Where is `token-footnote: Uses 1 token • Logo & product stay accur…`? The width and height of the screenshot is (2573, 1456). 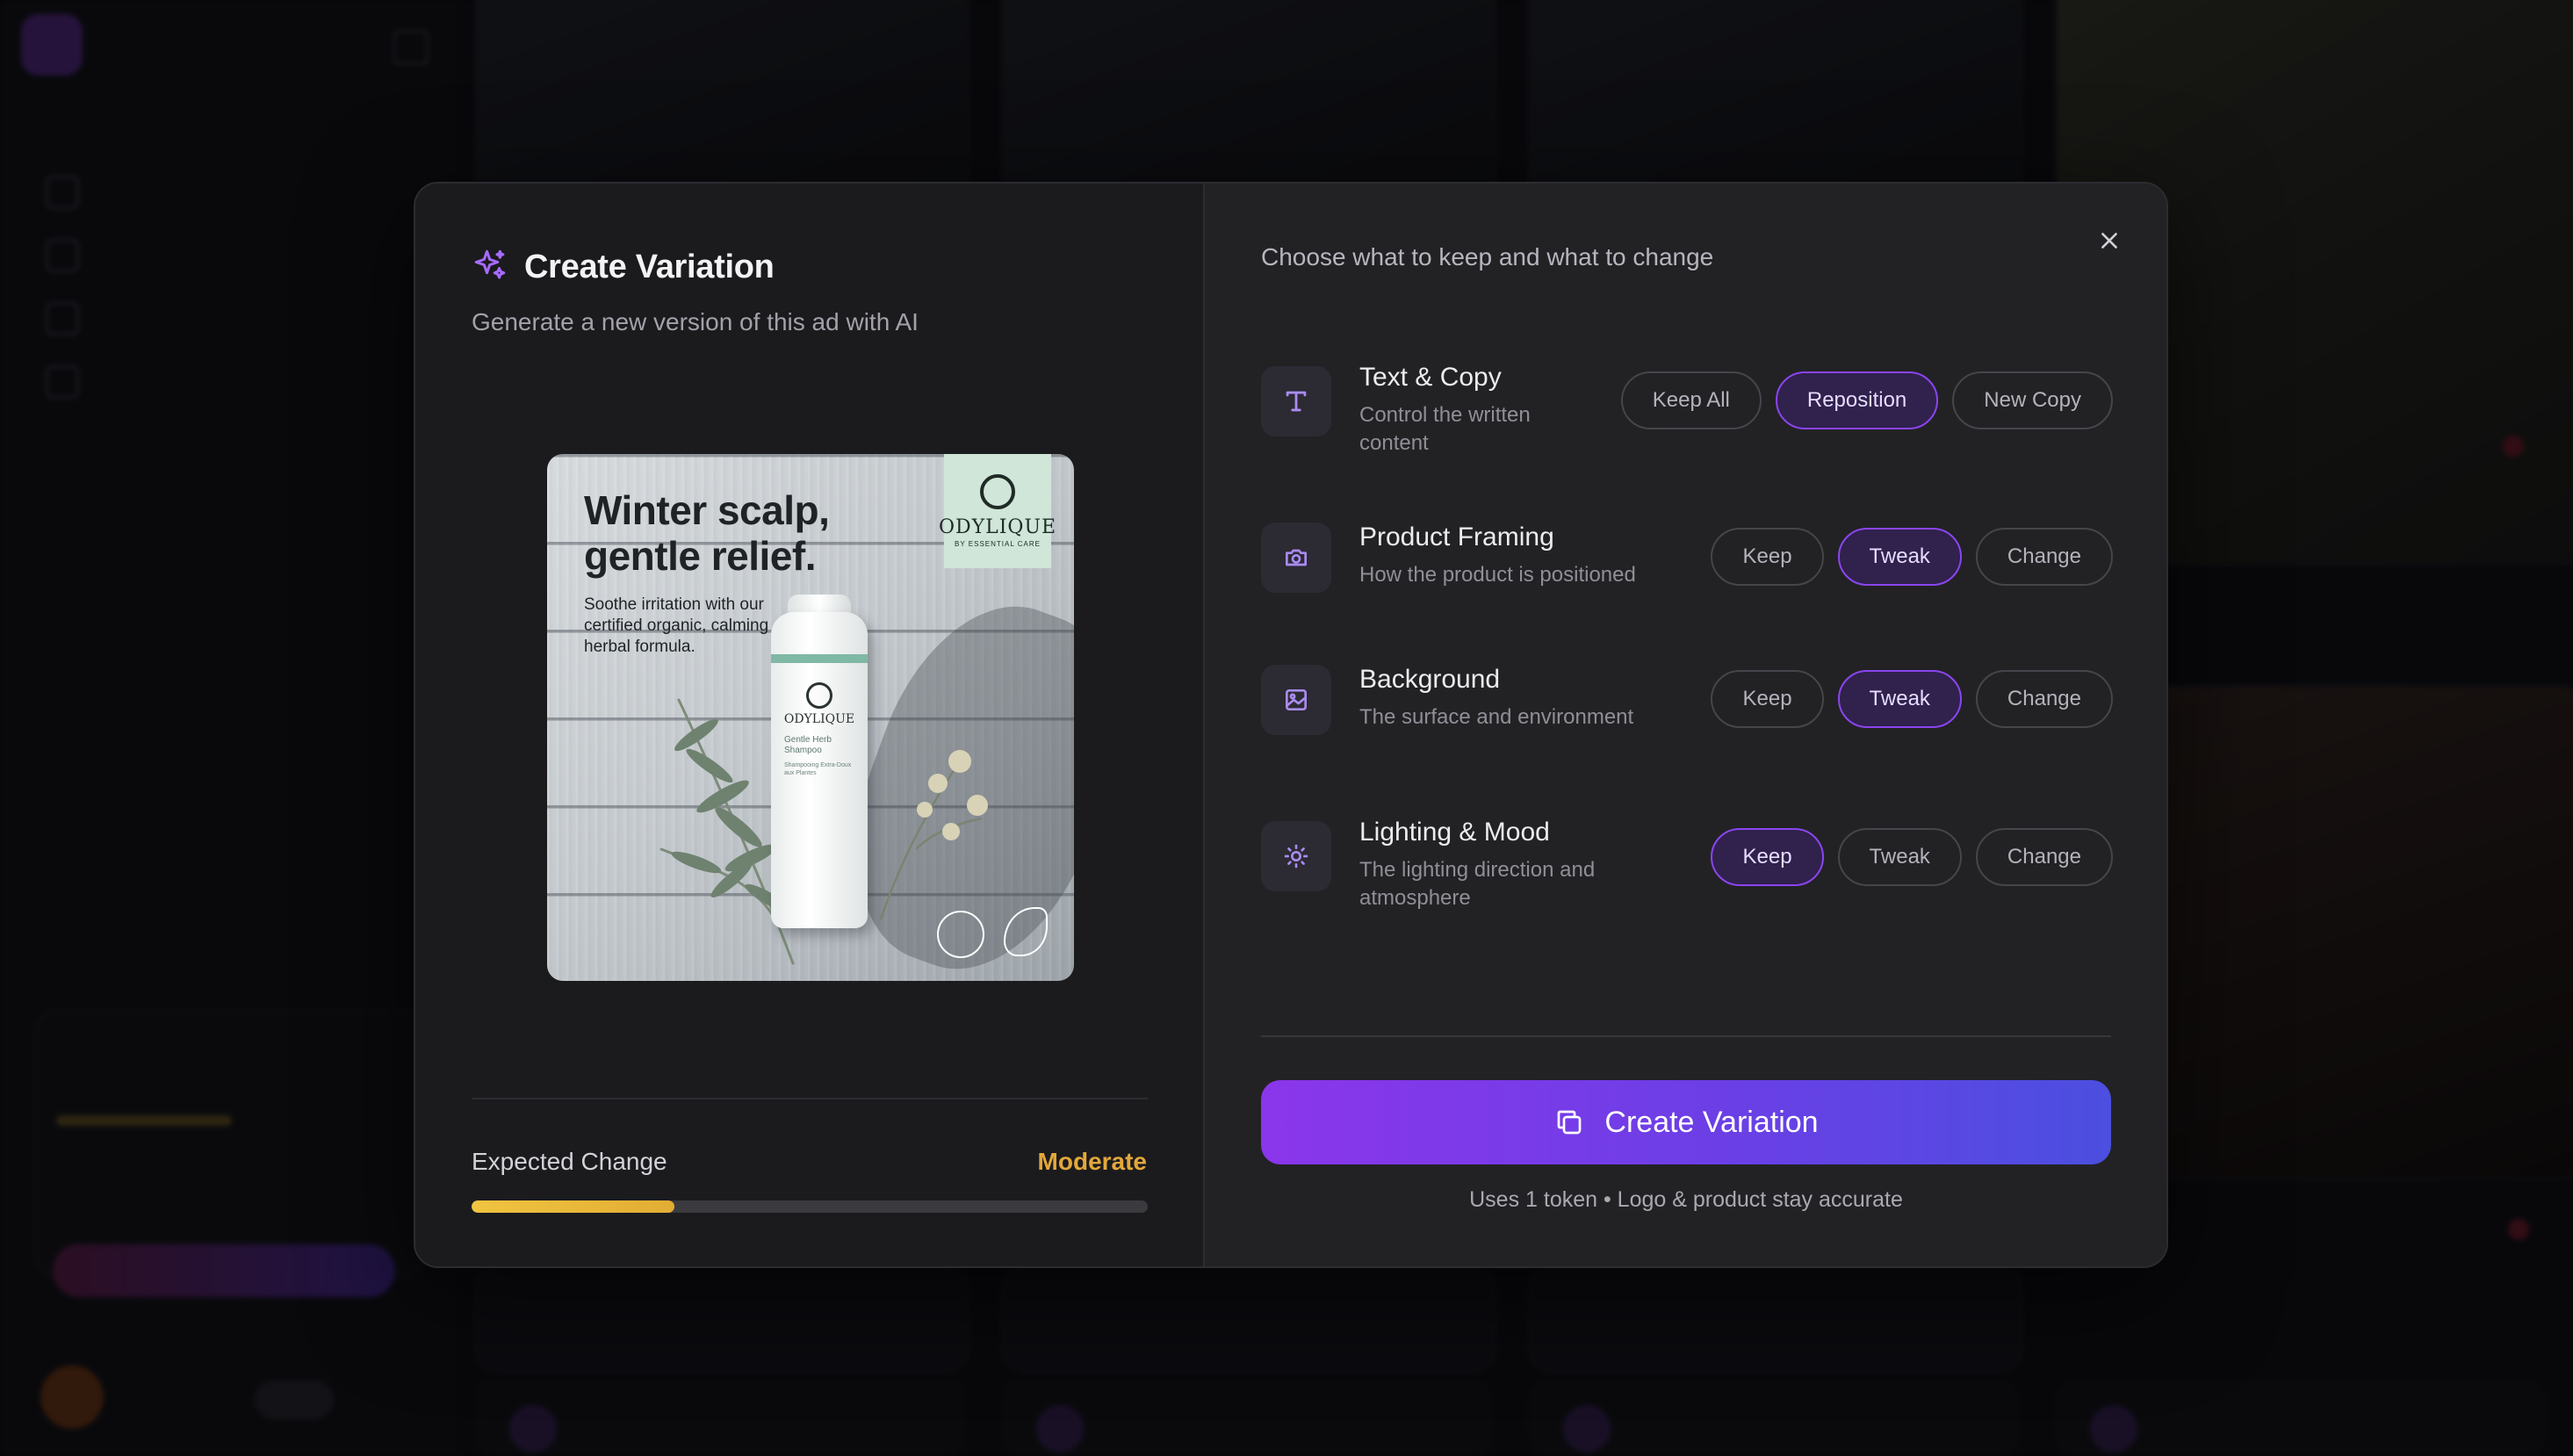
token-footnote: Uses 1 token • Logo & product stay accur… is located at coordinates (1686, 1199).